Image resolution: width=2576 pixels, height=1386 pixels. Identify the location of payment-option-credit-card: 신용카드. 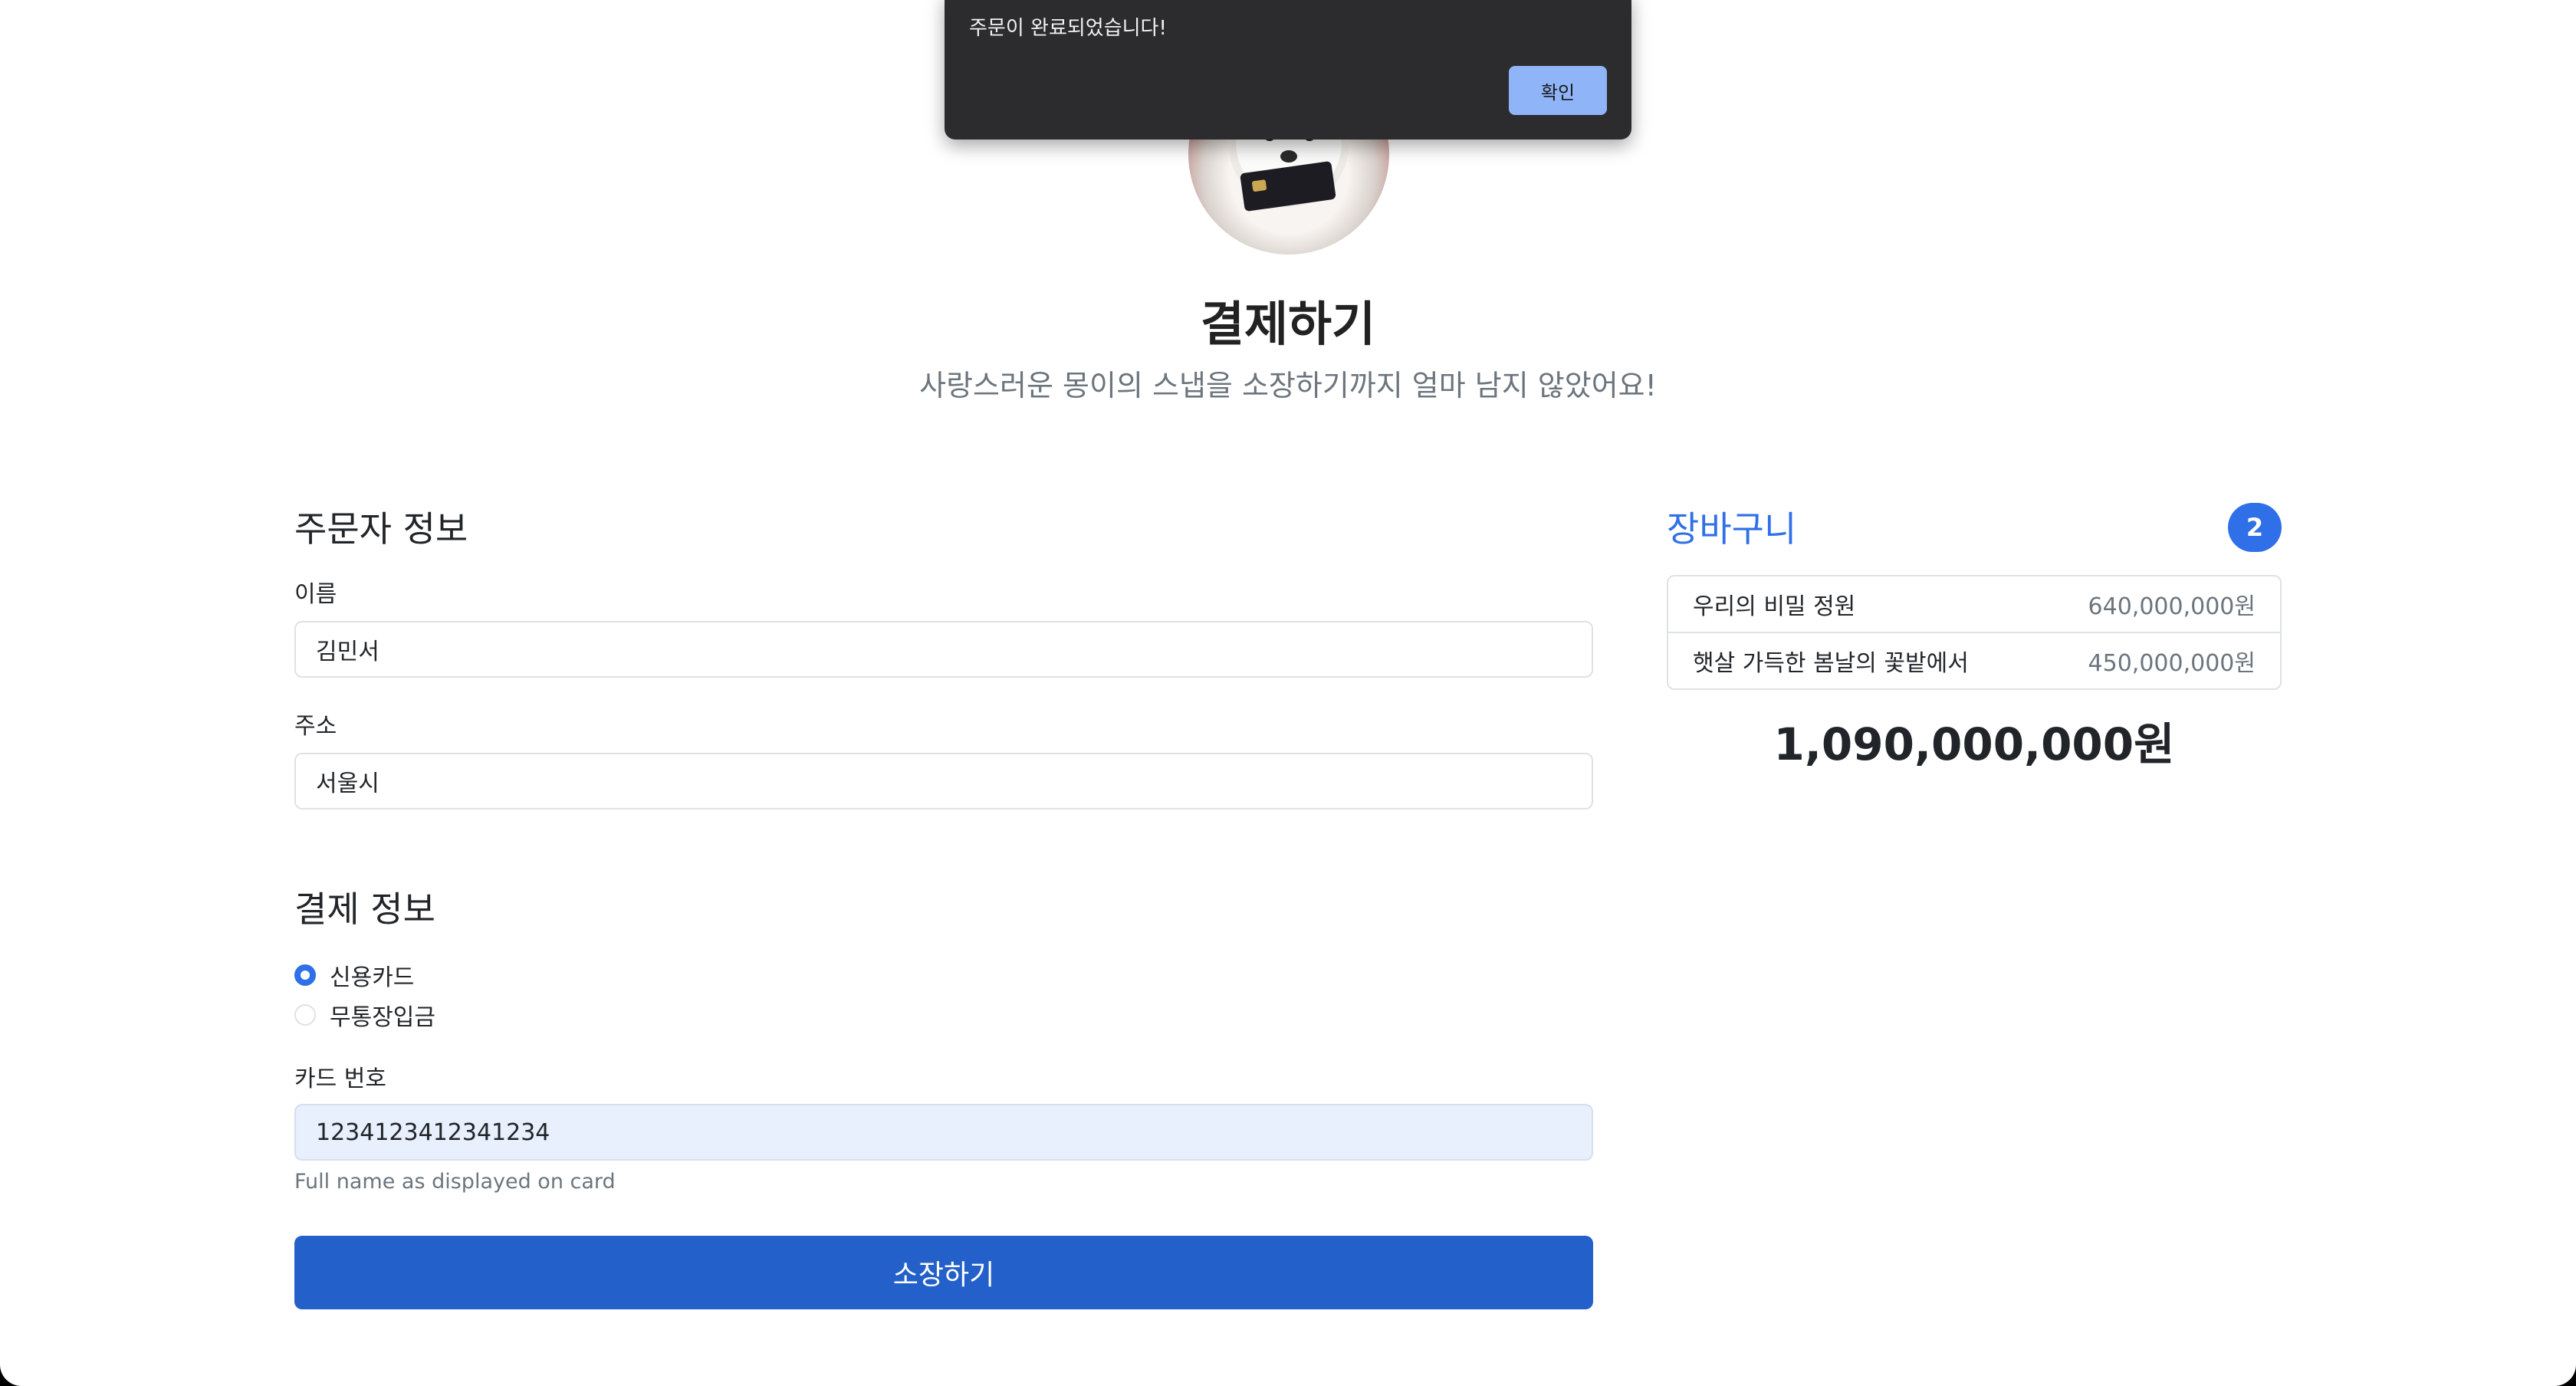
(354, 975).